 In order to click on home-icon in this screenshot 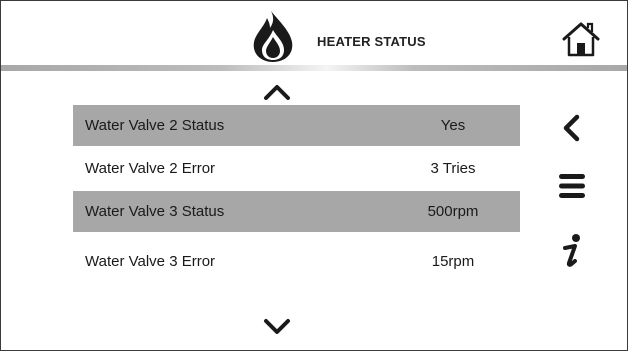, I will do `click(581, 39)`.